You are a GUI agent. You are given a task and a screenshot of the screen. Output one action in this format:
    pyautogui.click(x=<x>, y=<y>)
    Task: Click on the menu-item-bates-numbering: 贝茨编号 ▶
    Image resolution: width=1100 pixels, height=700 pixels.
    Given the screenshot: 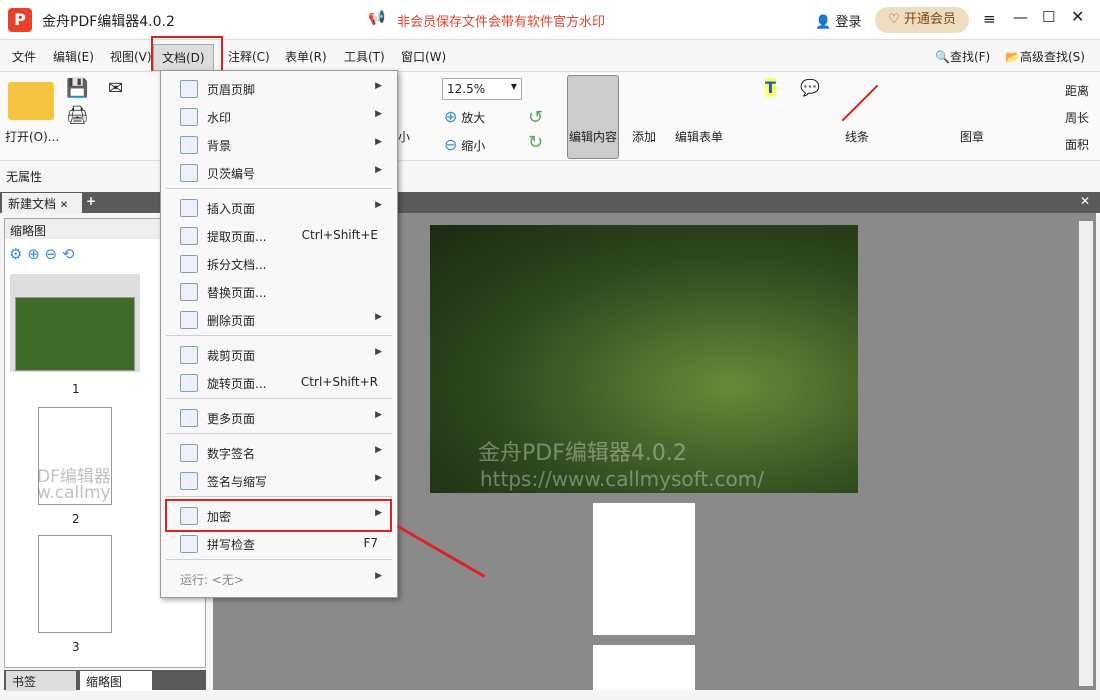 What is the action you would take?
    pyautogui.click(x=279, y=173)
    